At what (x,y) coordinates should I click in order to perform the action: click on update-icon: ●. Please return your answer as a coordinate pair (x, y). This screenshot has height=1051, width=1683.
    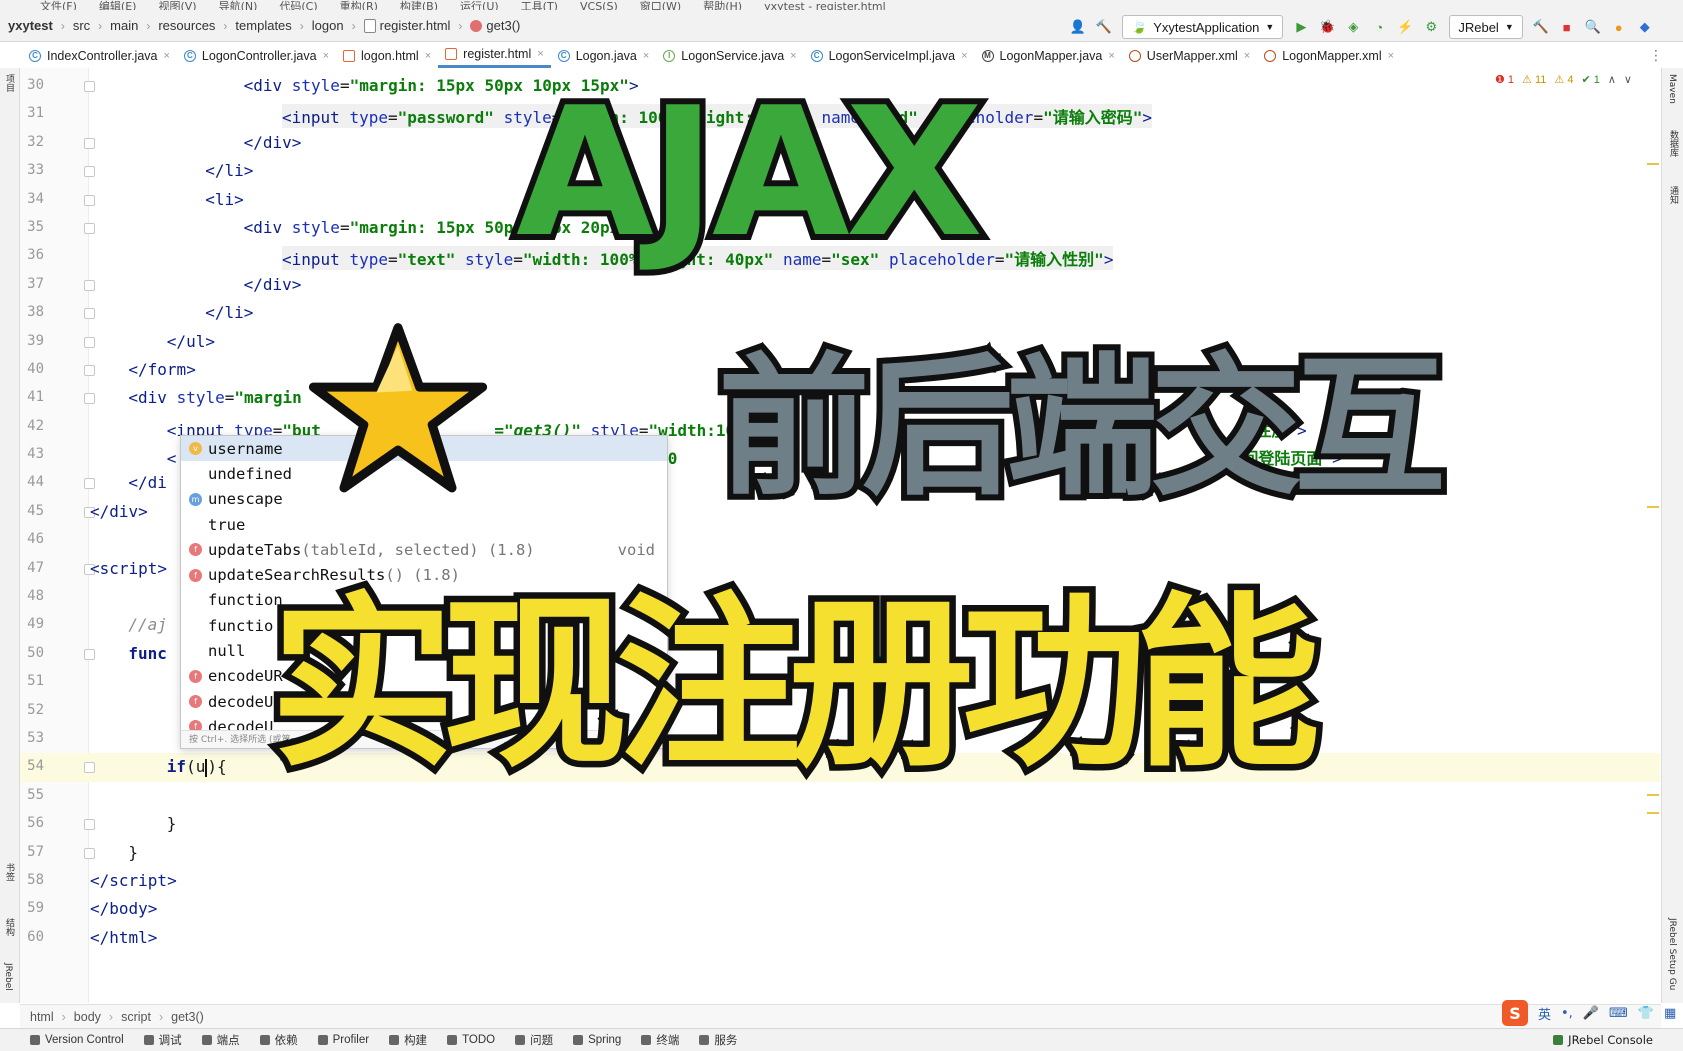
    Looking at the image, I should click on (1619, 27).